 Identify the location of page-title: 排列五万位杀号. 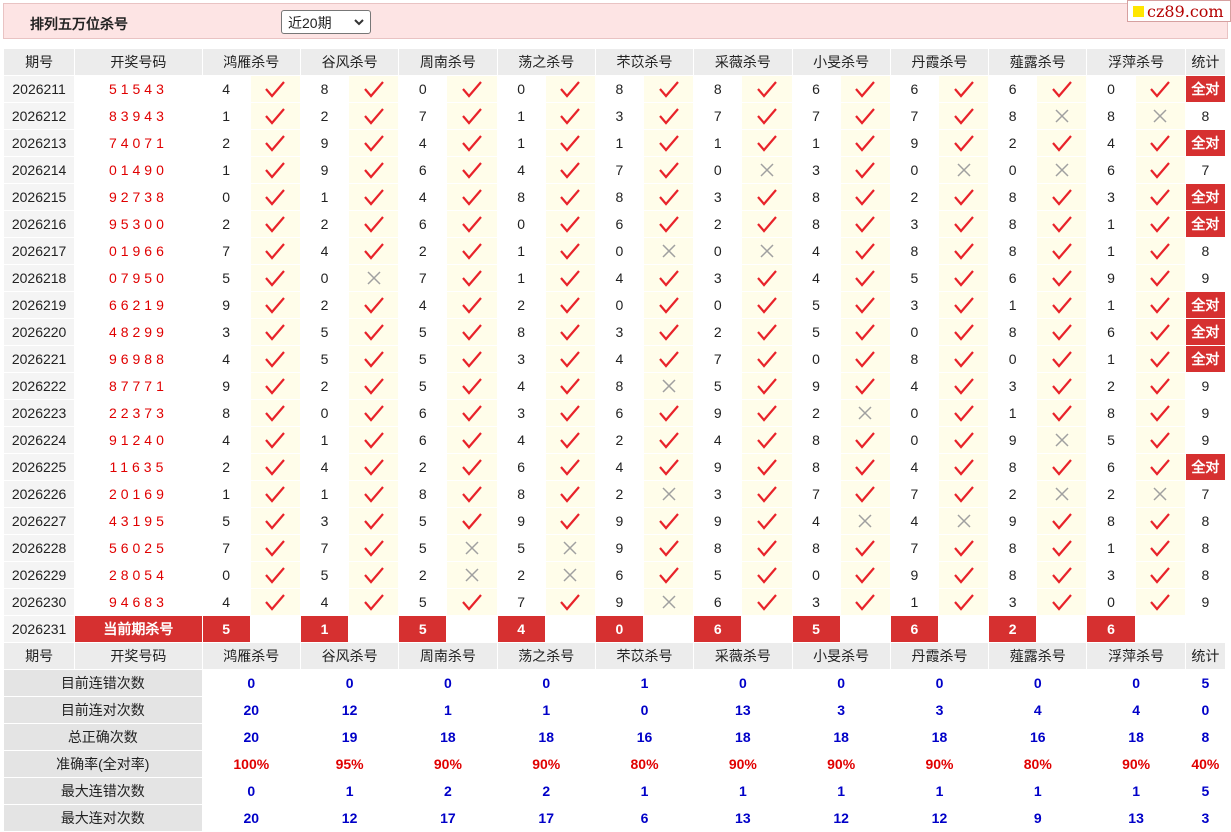
(79, 24).